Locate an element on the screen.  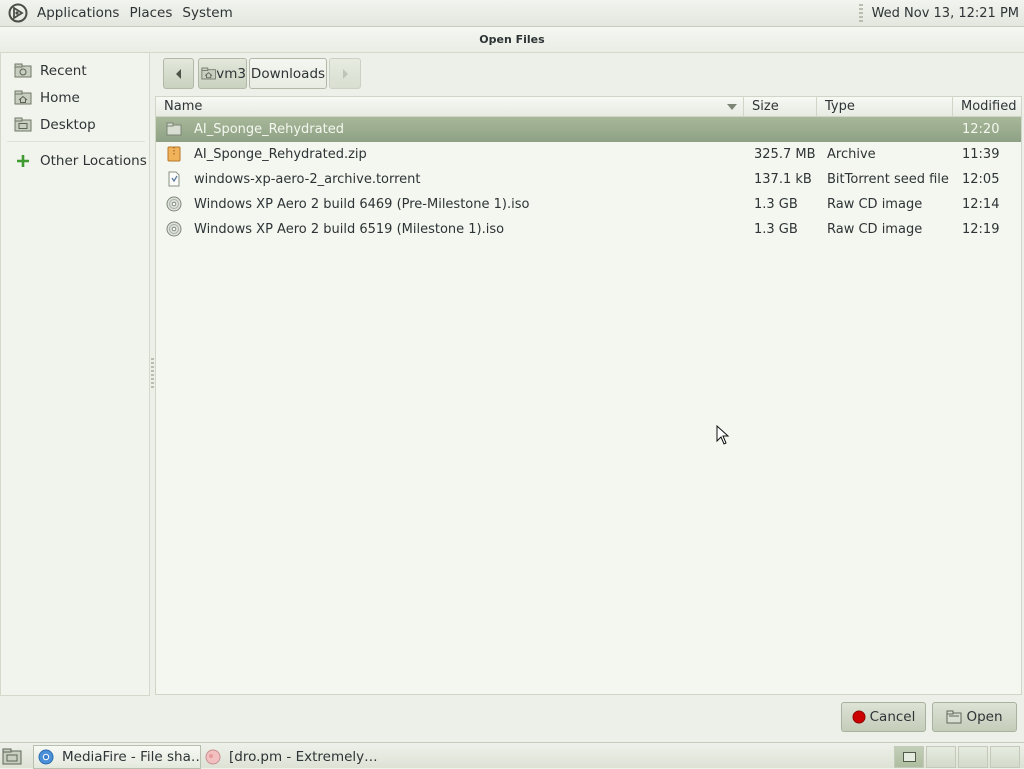
home-folder-icon is located at coordinates (208, 73).